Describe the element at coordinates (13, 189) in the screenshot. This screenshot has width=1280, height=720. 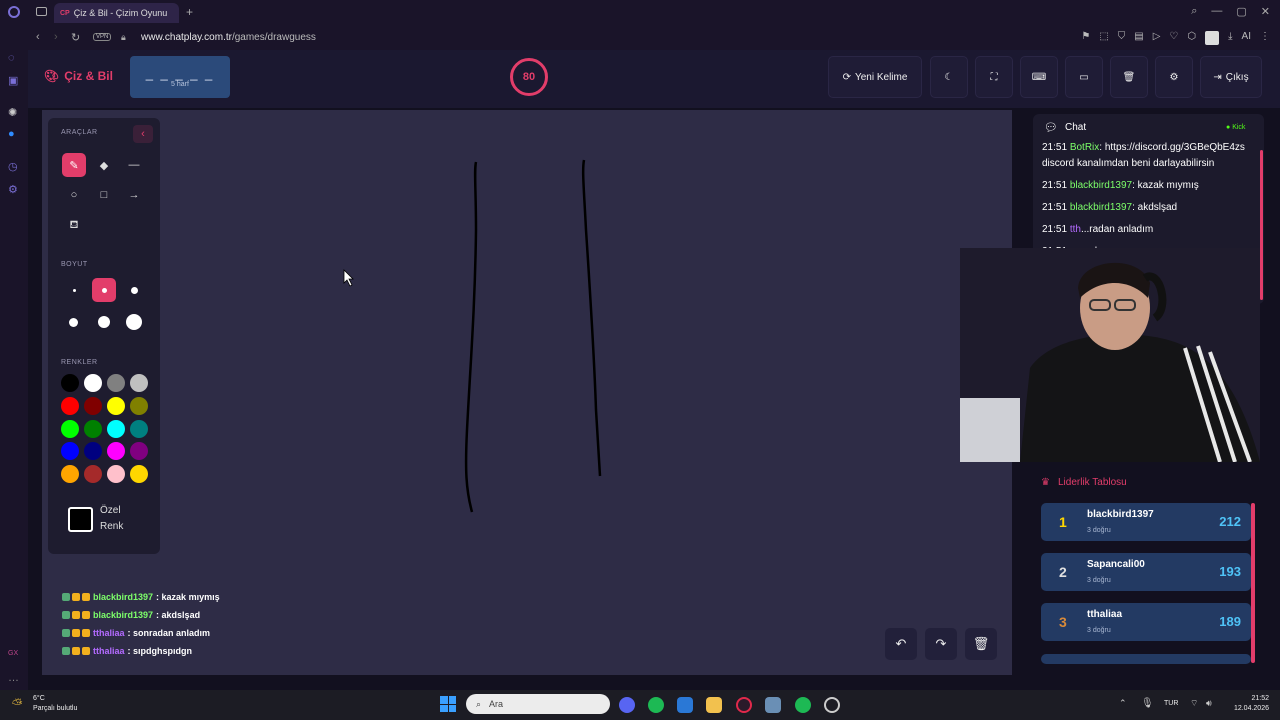
I see `sidebar-settings-icon: ⚙` at that location.